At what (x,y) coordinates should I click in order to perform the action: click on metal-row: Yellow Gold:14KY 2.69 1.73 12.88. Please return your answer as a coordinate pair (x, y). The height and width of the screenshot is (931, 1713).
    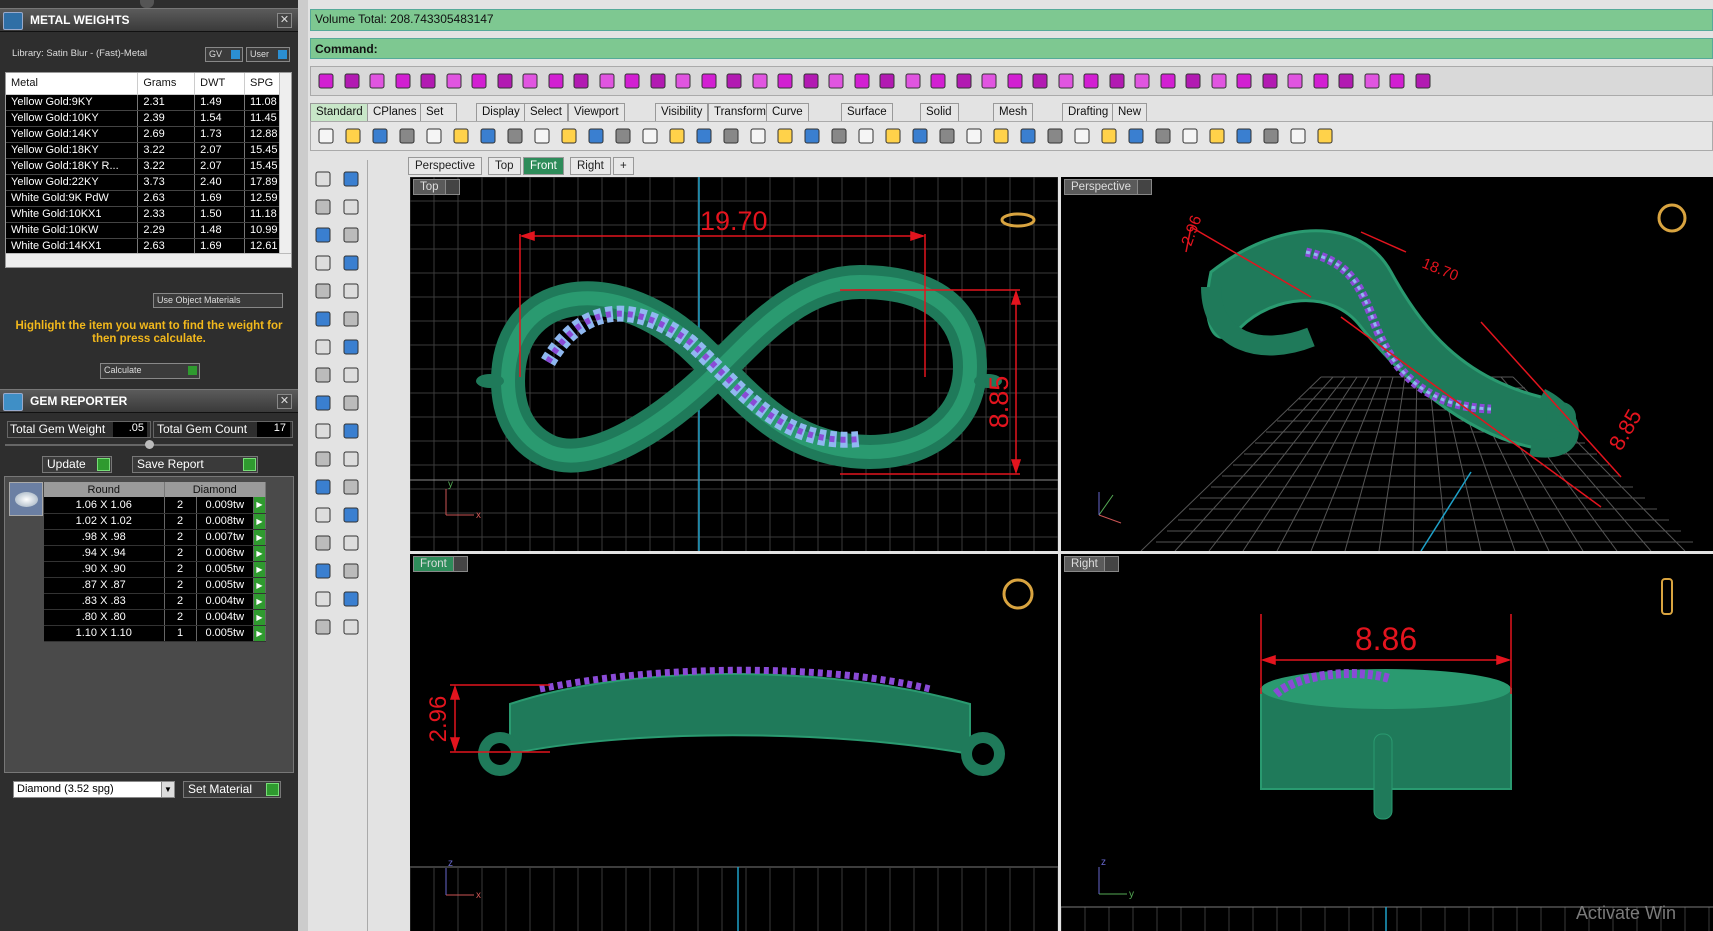
    Looking at the image, I should click on (143, 134).